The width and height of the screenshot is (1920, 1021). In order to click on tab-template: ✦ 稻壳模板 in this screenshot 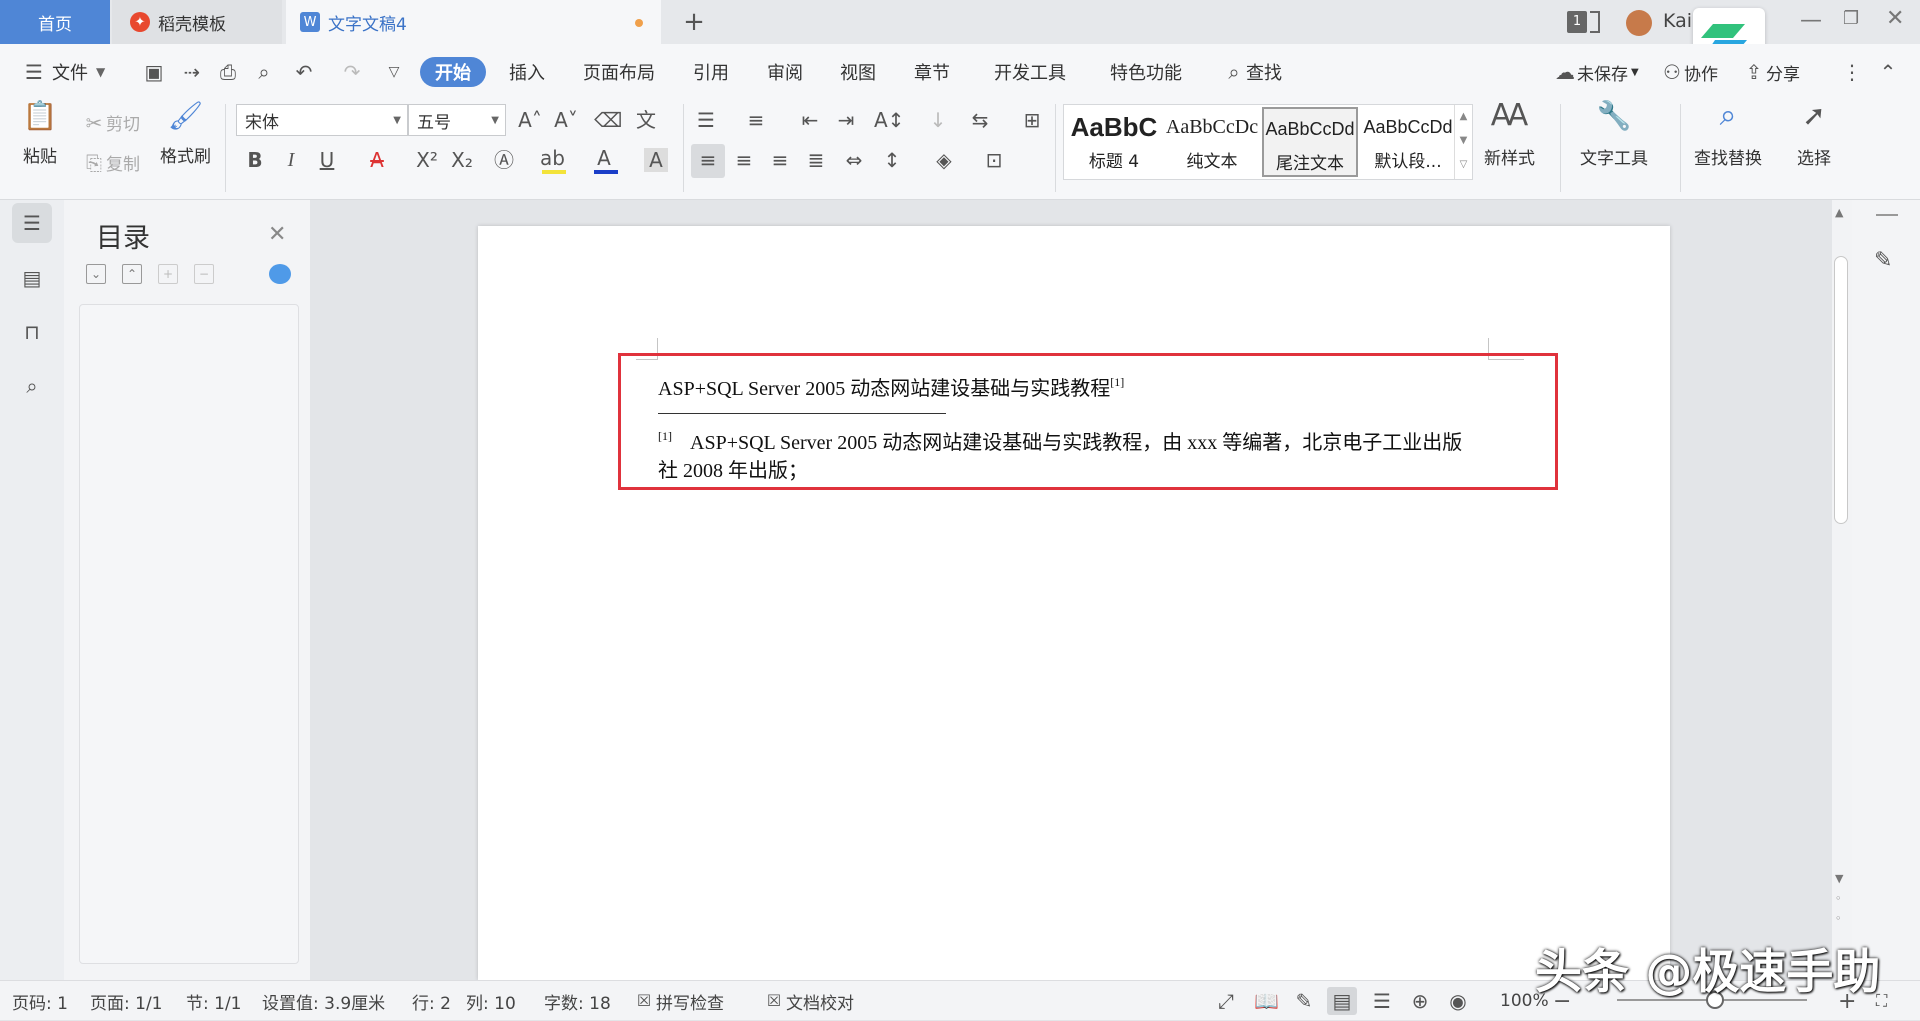, I will do `click(197, 22)`.